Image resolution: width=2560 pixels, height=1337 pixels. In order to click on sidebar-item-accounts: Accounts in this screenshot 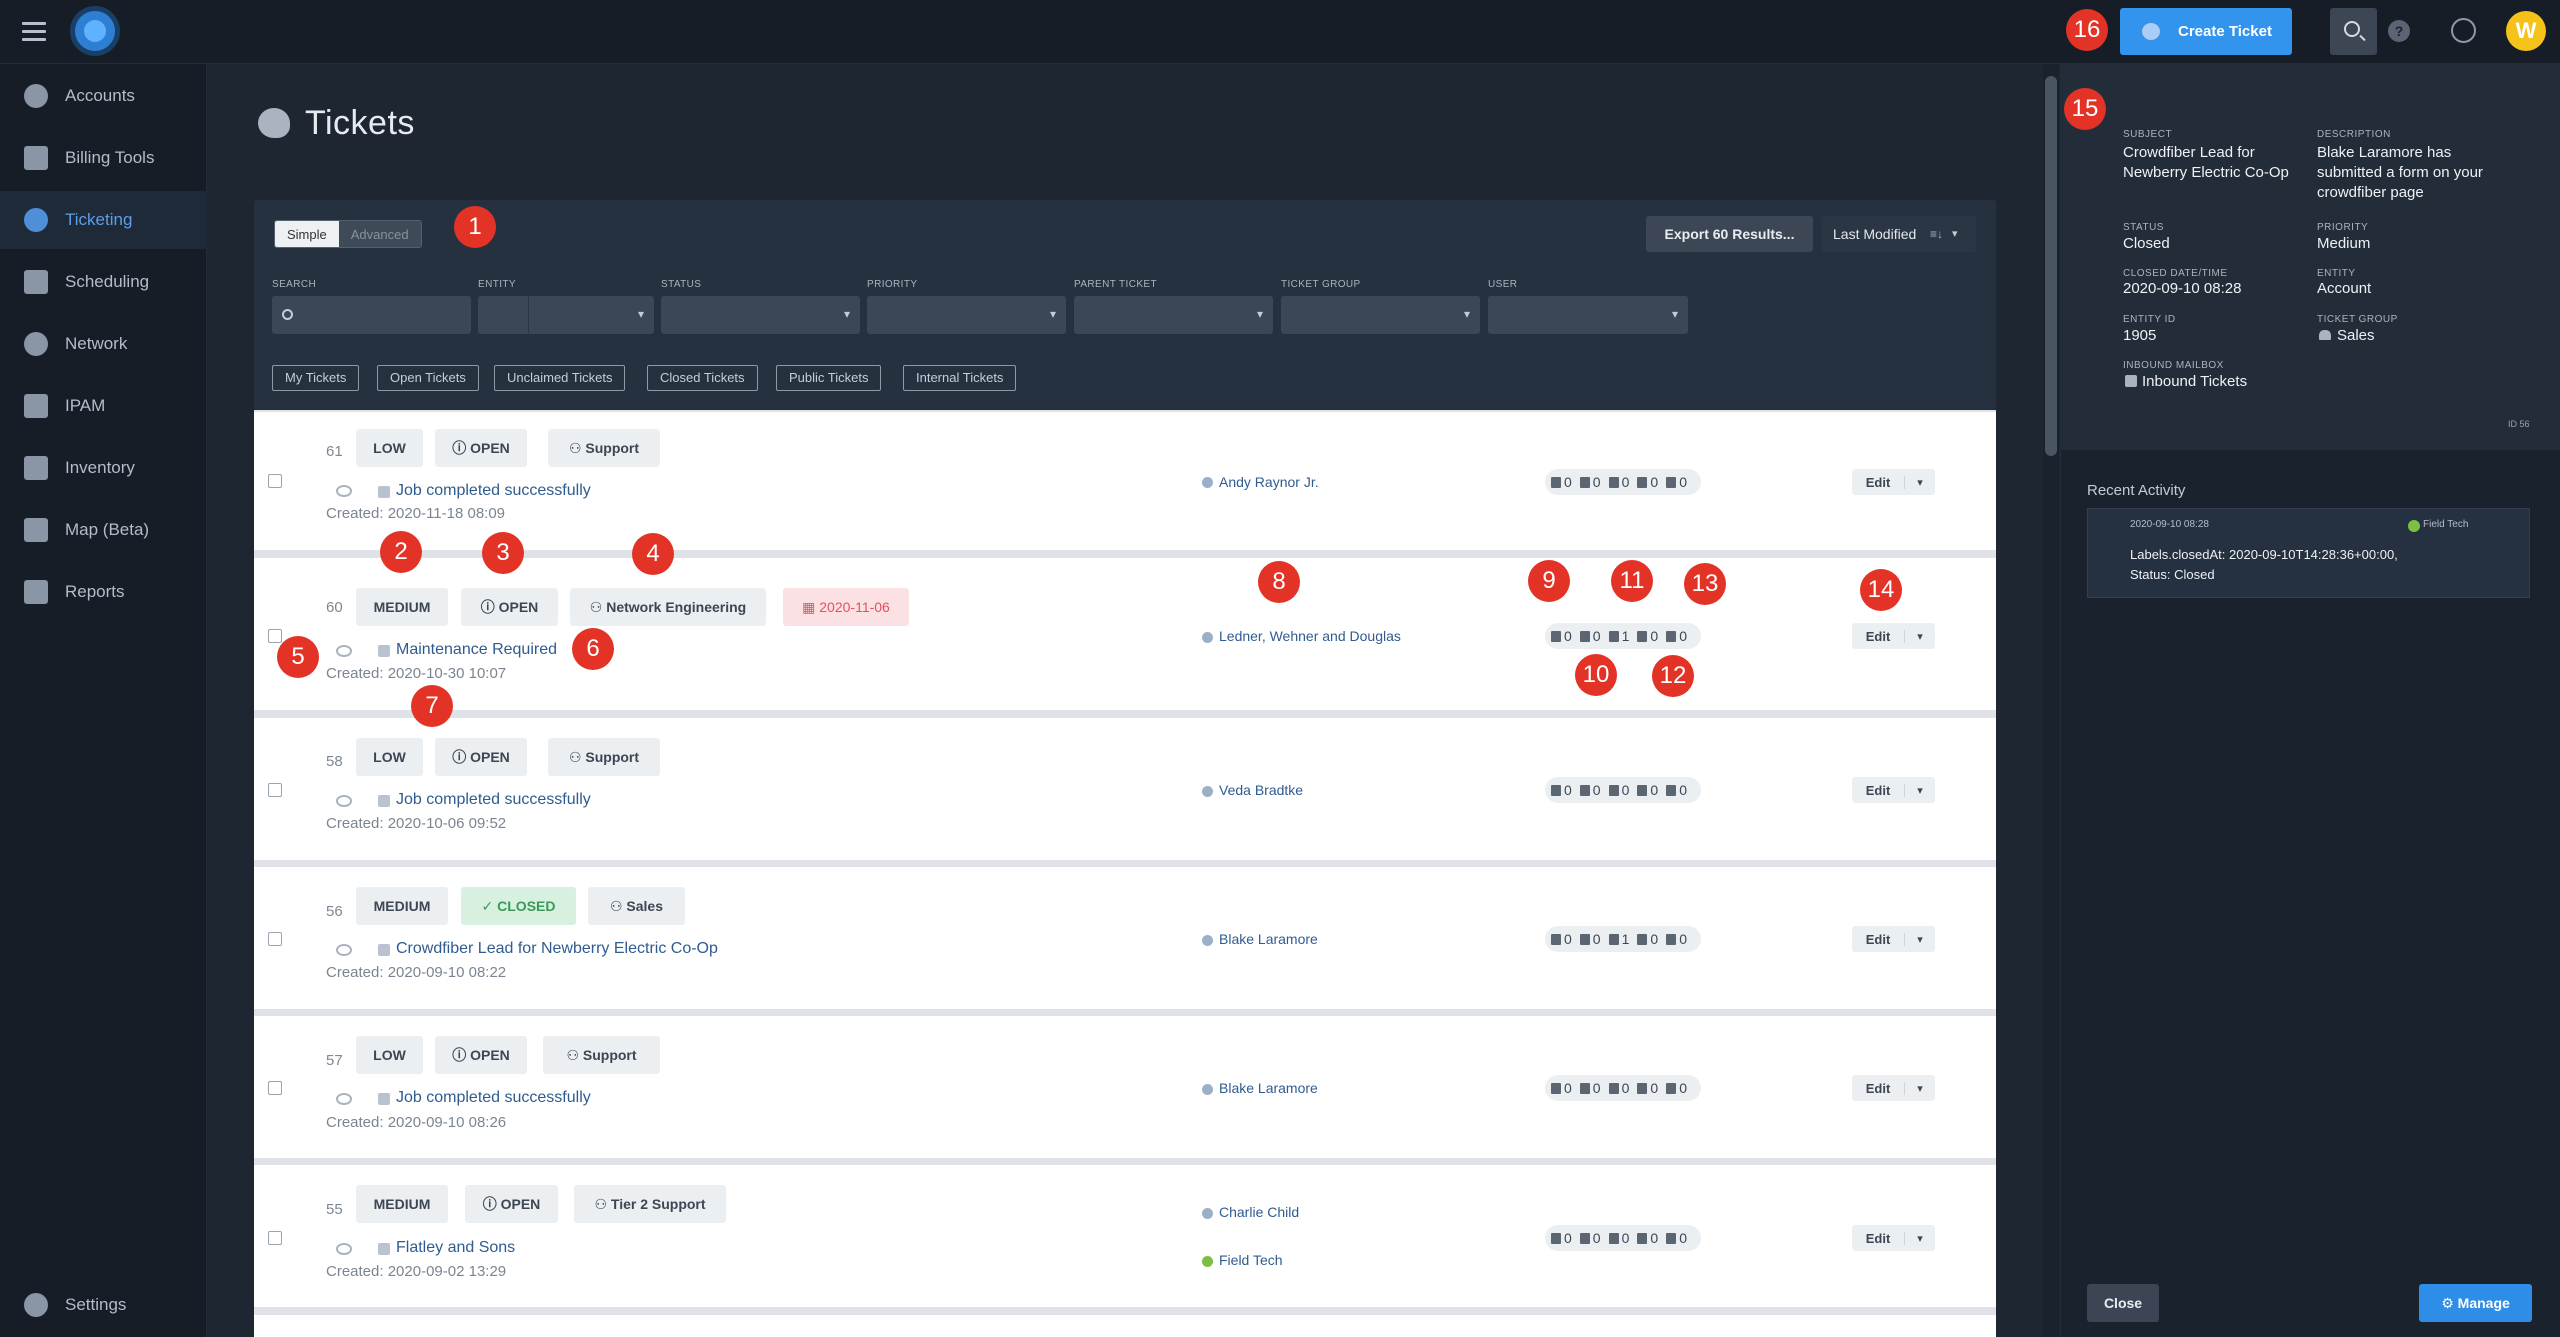, I will do `click(103, 96)`.